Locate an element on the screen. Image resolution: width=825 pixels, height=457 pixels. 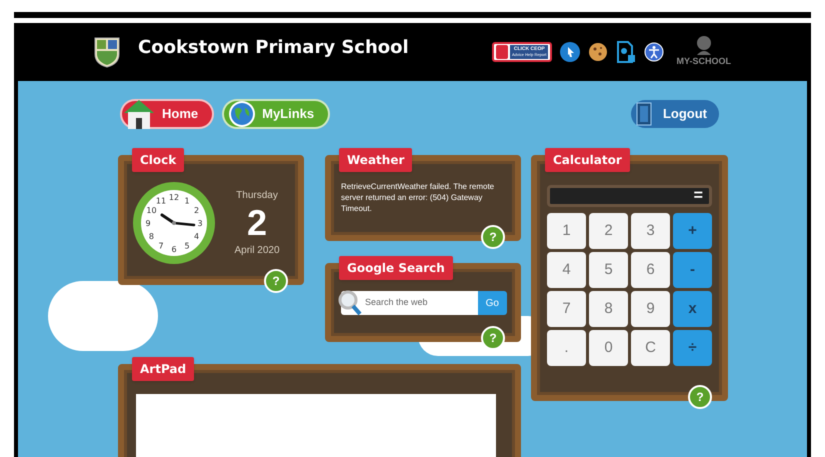
calculator-key: 7 is located at coordinates (566, 309).